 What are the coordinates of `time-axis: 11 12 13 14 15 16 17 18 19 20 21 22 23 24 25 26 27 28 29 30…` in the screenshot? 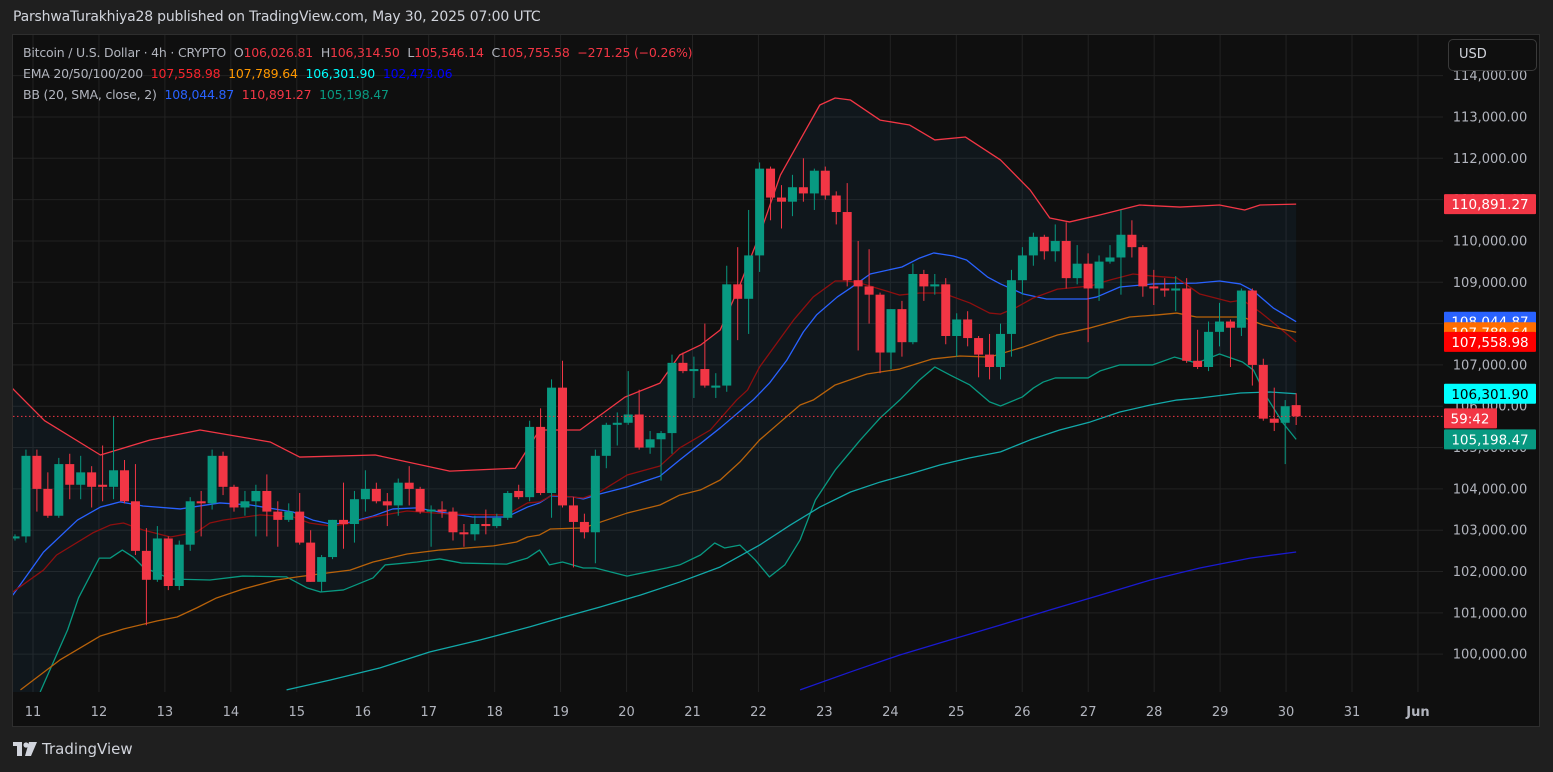 It's located at (727, 712).